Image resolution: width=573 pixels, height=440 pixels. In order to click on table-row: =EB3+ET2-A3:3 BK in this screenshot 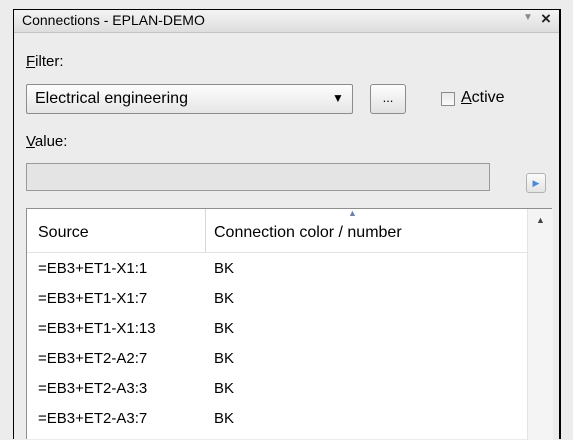, I will do `click(277, 388)`.